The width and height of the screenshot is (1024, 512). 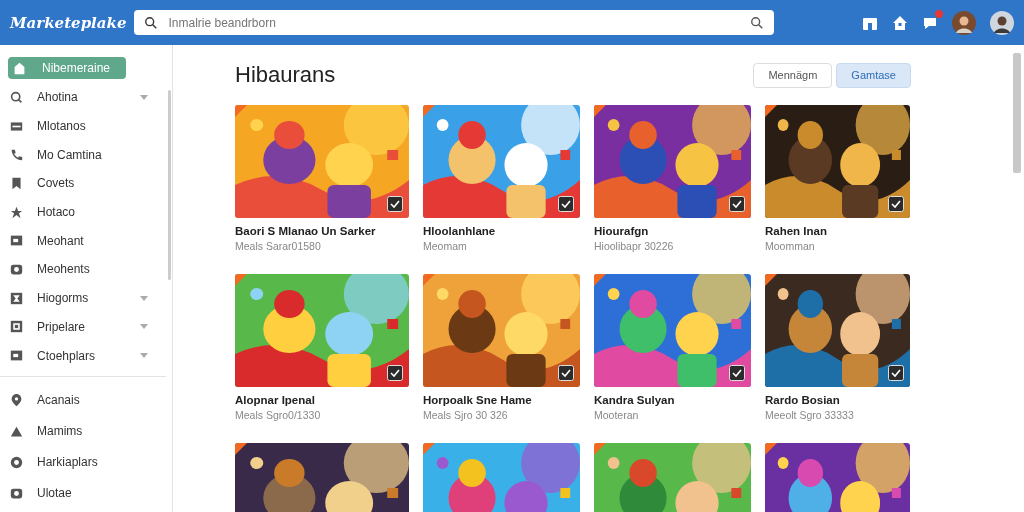 I want to click on square-icon, so click(x=16, y=327).